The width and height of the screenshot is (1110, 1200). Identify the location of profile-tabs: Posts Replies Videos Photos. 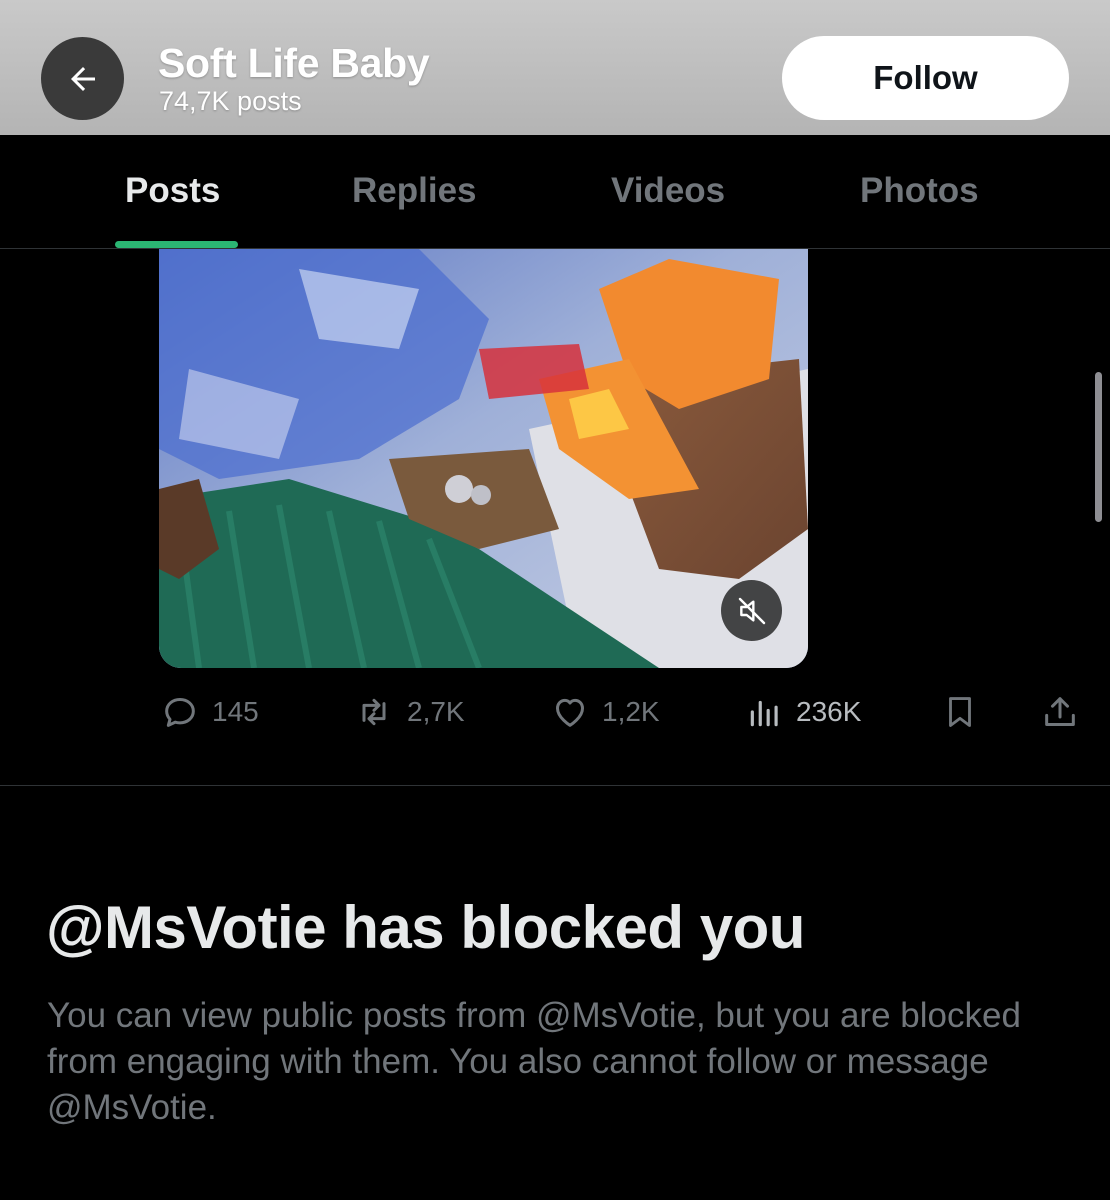
(555, 192).